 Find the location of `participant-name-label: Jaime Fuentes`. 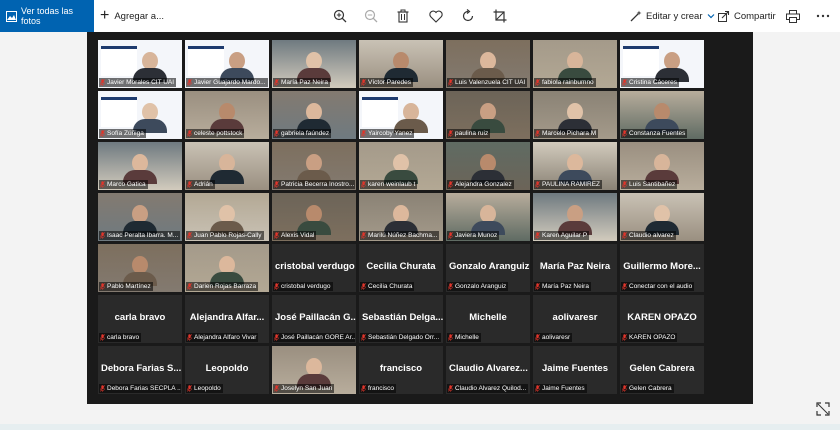

participant-name-label: Jaime Fuentes is located at coordinates (560, 388).